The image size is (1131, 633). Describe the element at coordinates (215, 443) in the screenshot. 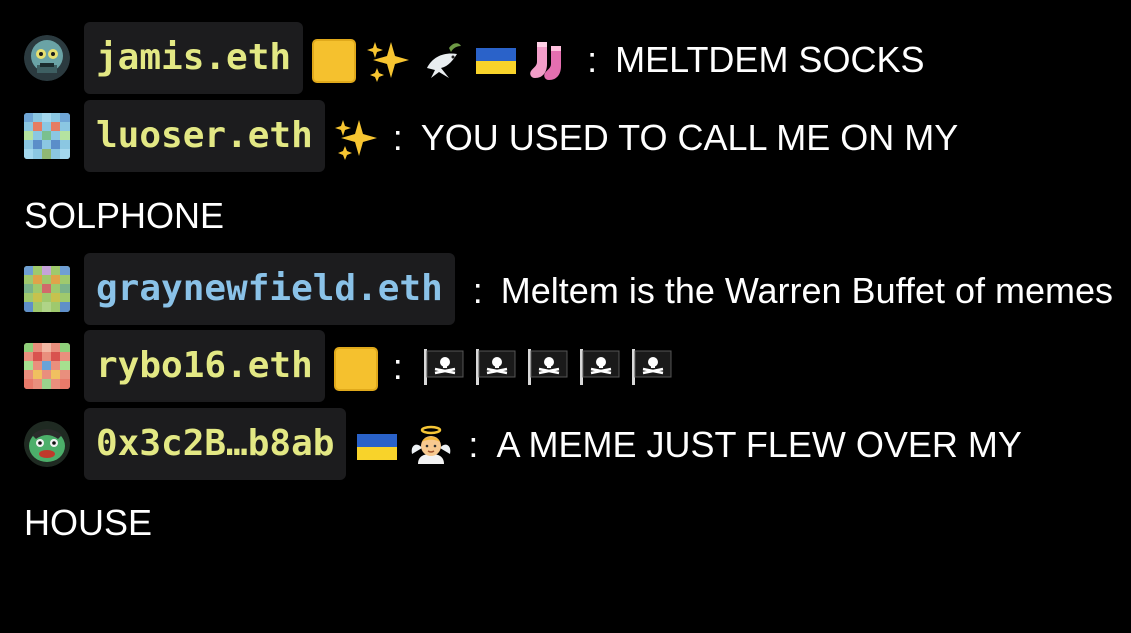

I see `username: 0x3c2B…b8ab` at that location.